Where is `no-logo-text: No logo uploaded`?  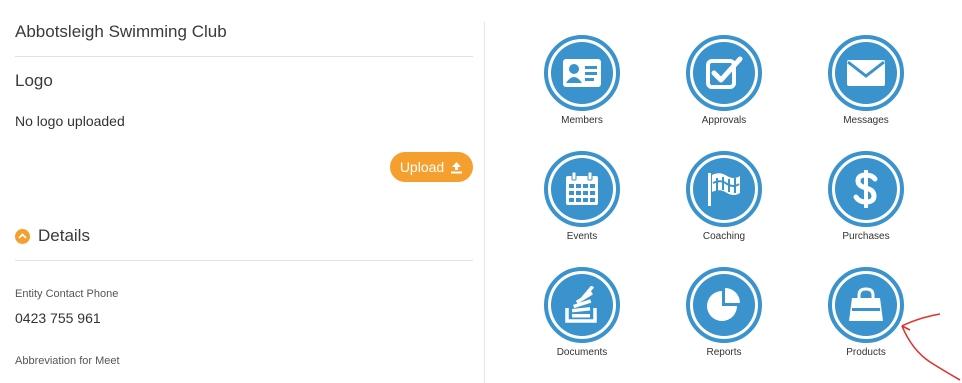
no-logo-text: No logo uploaded is located at coordinates (70, 121).